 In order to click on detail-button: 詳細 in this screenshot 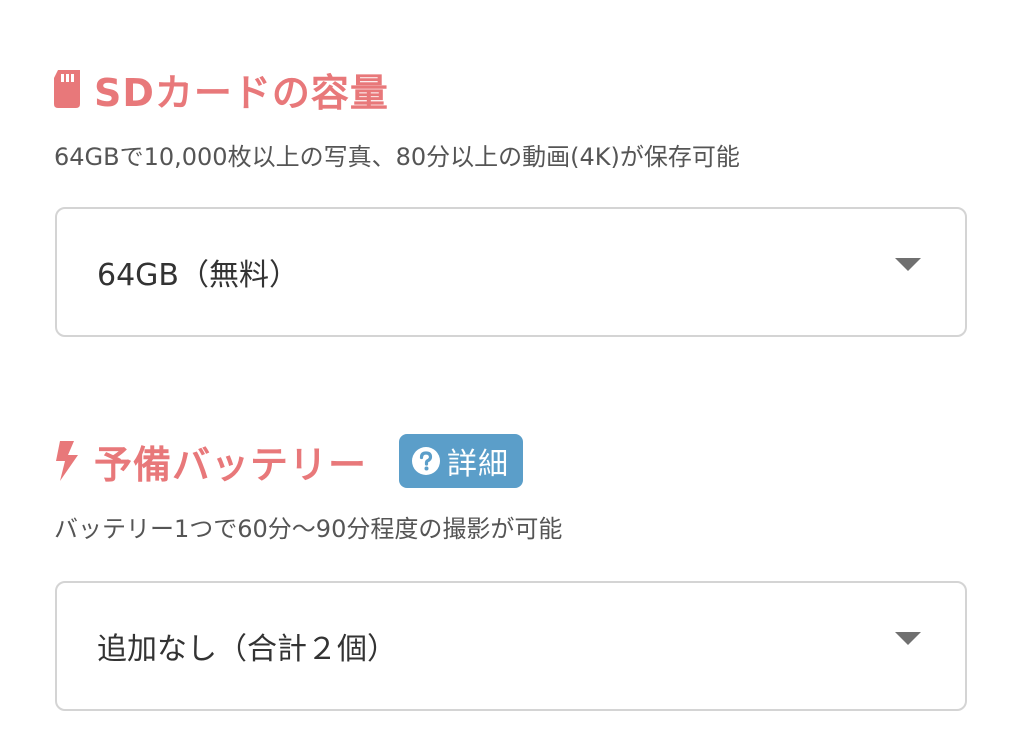, I will do `click(461, 461)`.